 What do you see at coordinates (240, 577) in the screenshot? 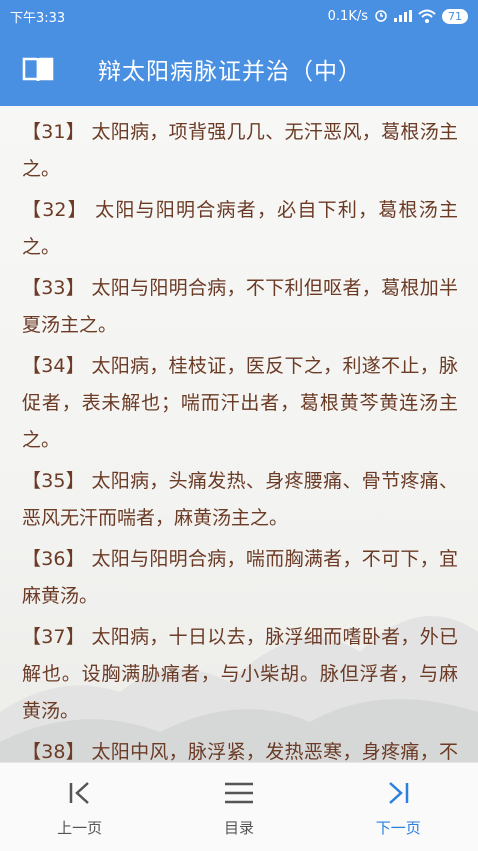
I see `clause-36: 【36】 太阳与阳明合病，喘而胸满者，不可下，宜麻黄汤。` at bounding box center [240, 577].